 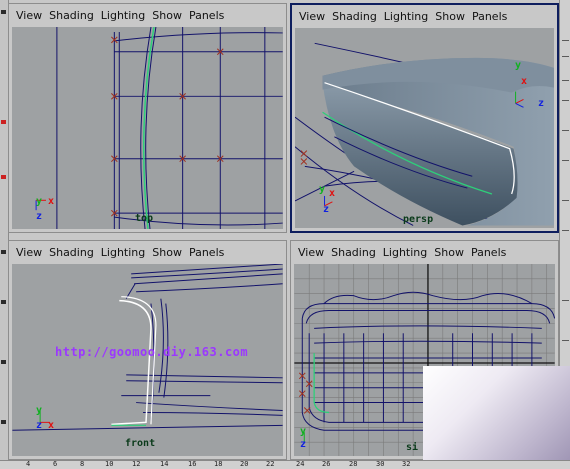 What do you see at coordinates (518, 65) in the screenshot?
I see `pivot-y-label: y` at bounding box center [518, 65].